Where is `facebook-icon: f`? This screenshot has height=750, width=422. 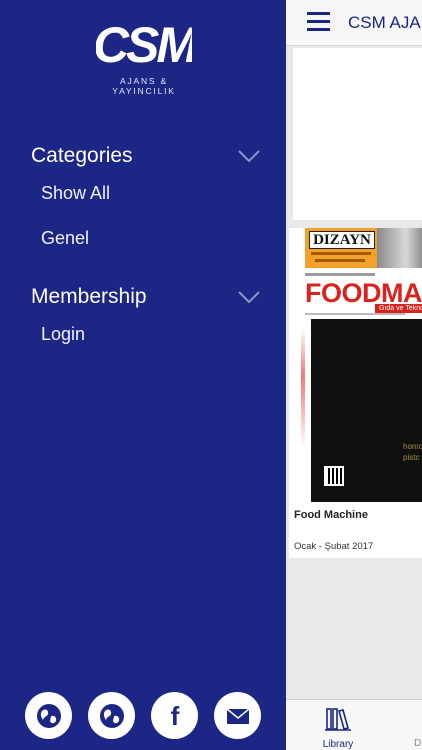
facebook-icon: f is located at coordinates (174, 716).